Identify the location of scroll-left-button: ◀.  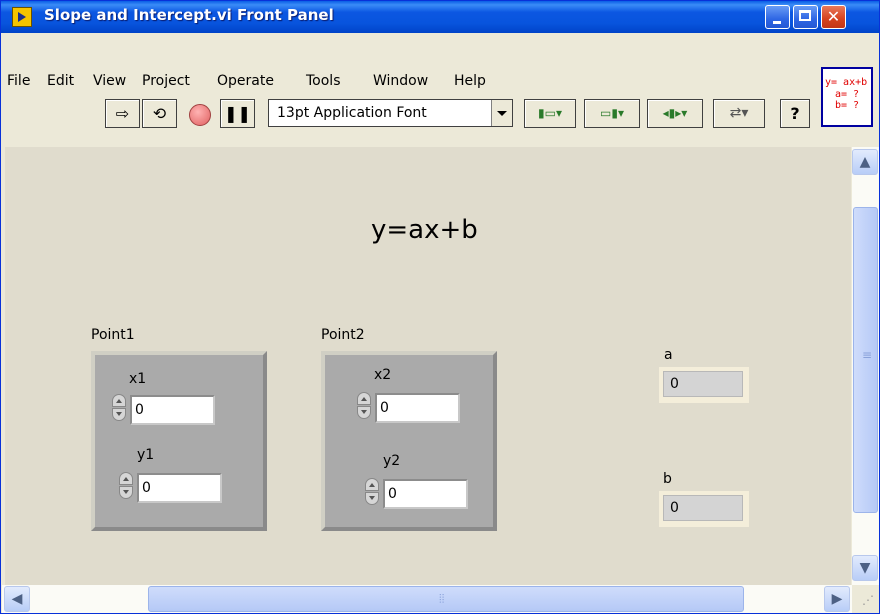
(17, 599).